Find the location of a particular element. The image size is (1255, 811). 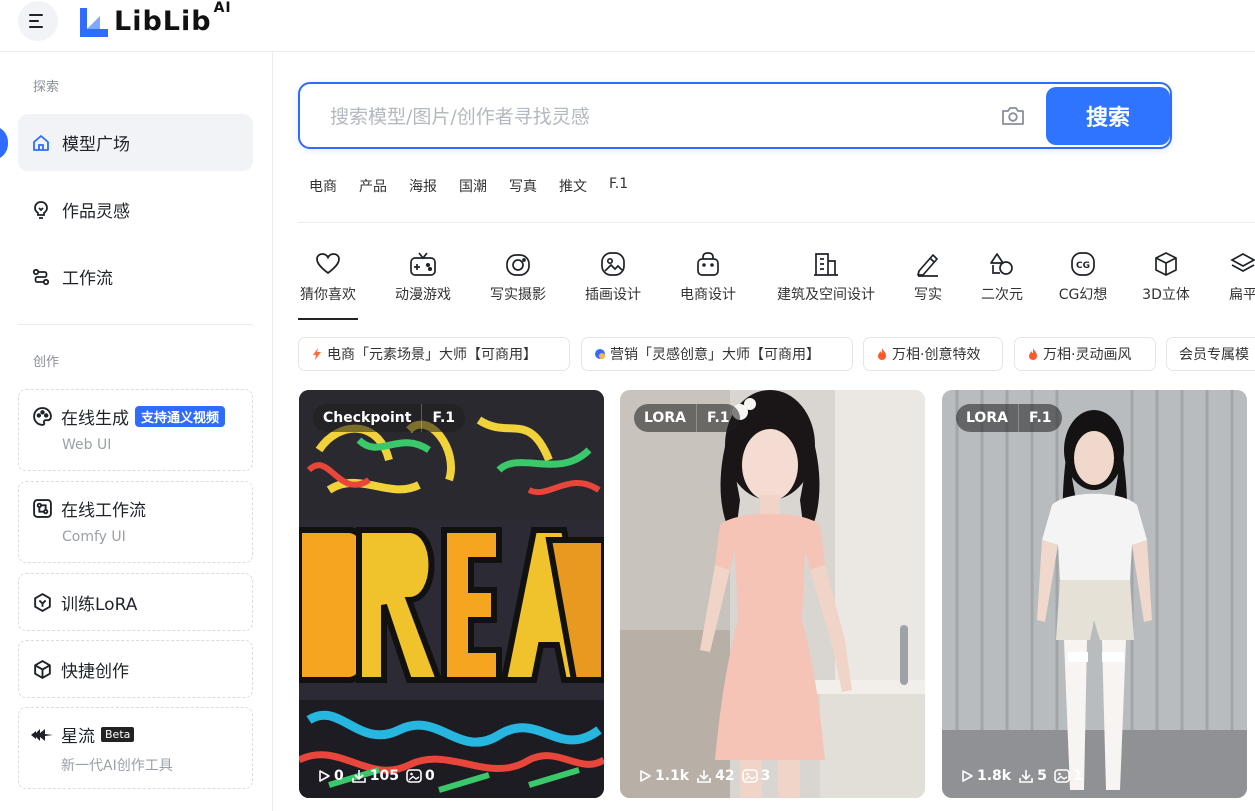

tab-label: 写实摄影 is located at coordinates (518, 295).